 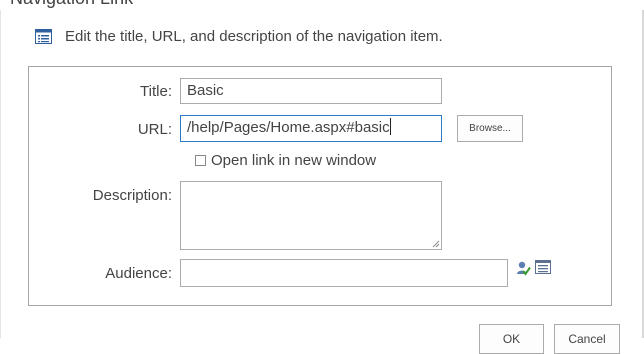 I want to click on description-label: Description:, so click(x=132, y=195).